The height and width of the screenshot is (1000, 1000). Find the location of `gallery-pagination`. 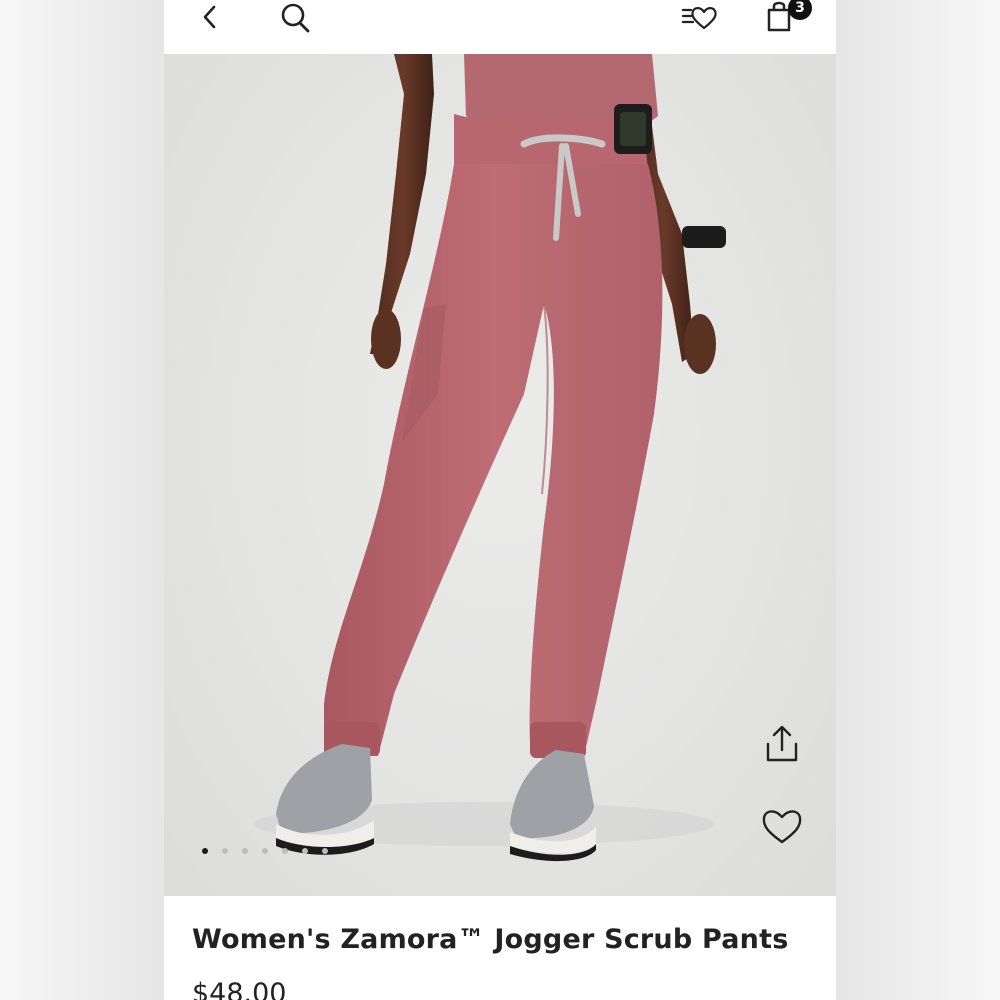

gallery-pagination is located at coordinates (265, 851).